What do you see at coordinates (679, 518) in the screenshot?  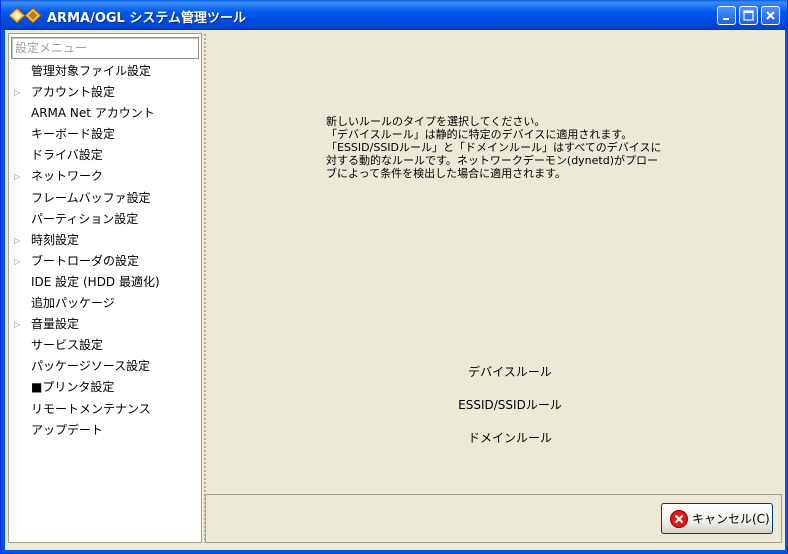 I see `cancel-icon` at bounding box center [679, 518].